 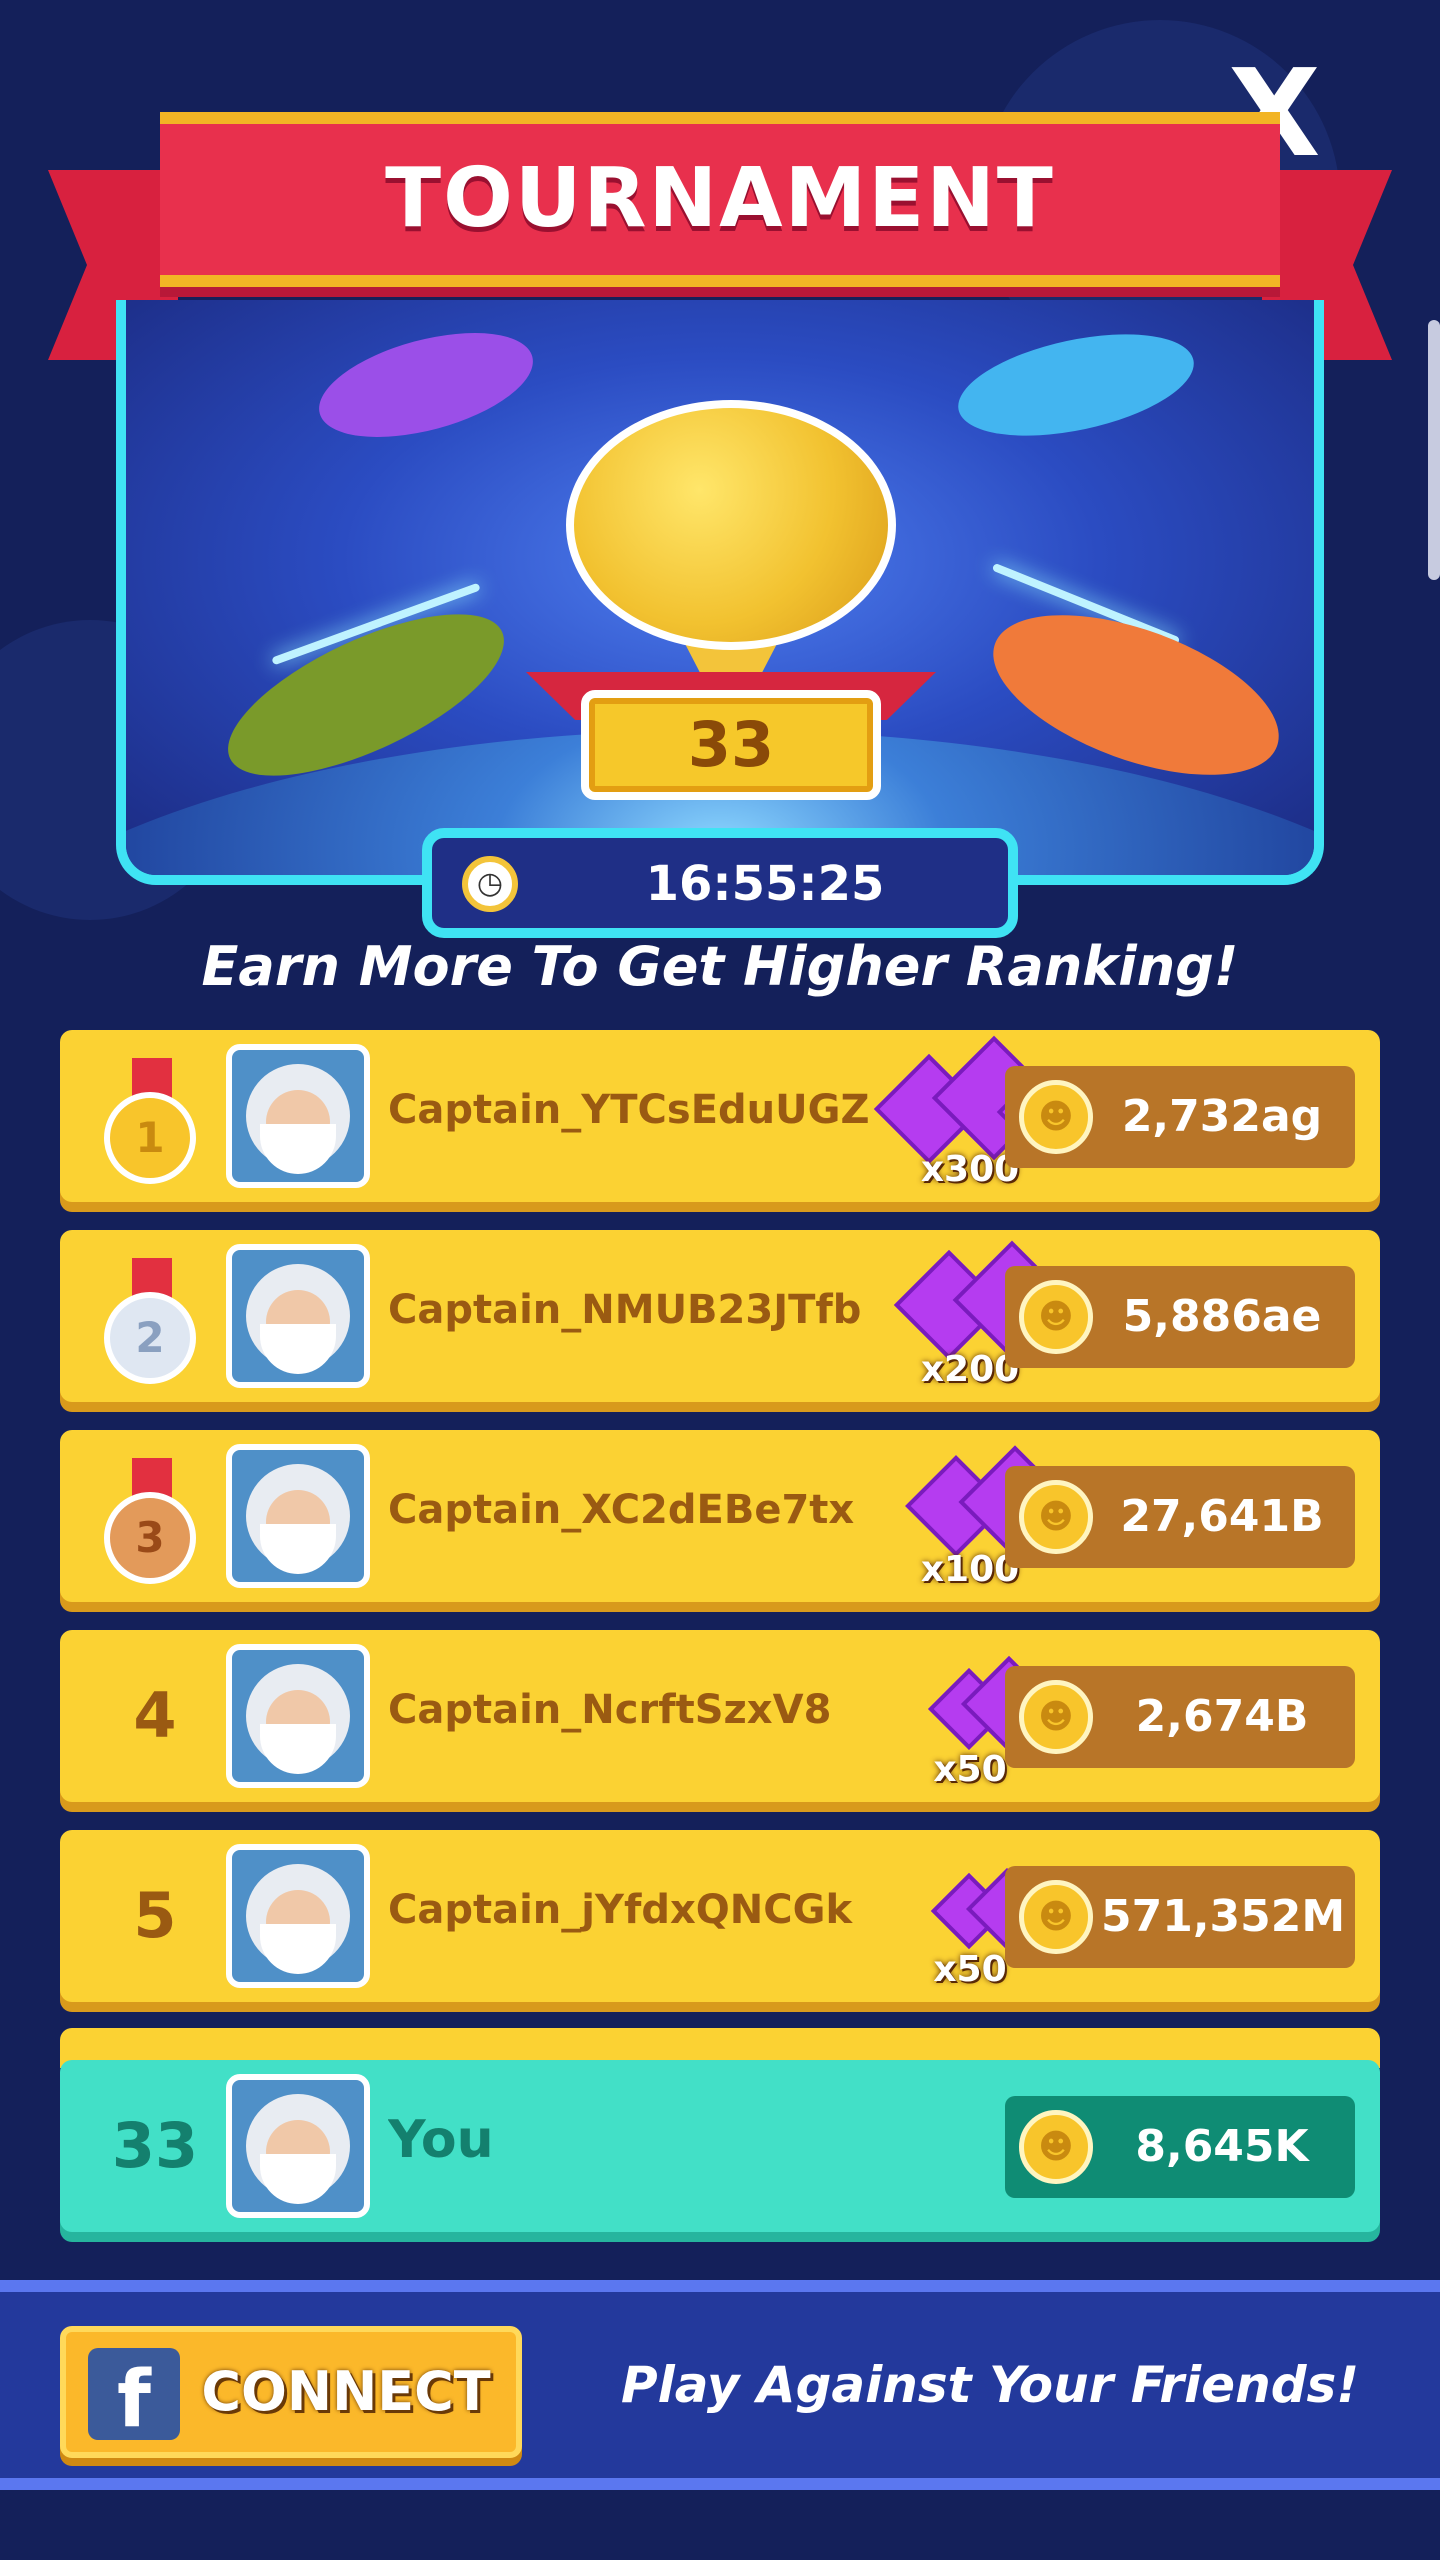 I want to click on my-score-box: ☻ 8,645K, so click(x=1180, y=2147).